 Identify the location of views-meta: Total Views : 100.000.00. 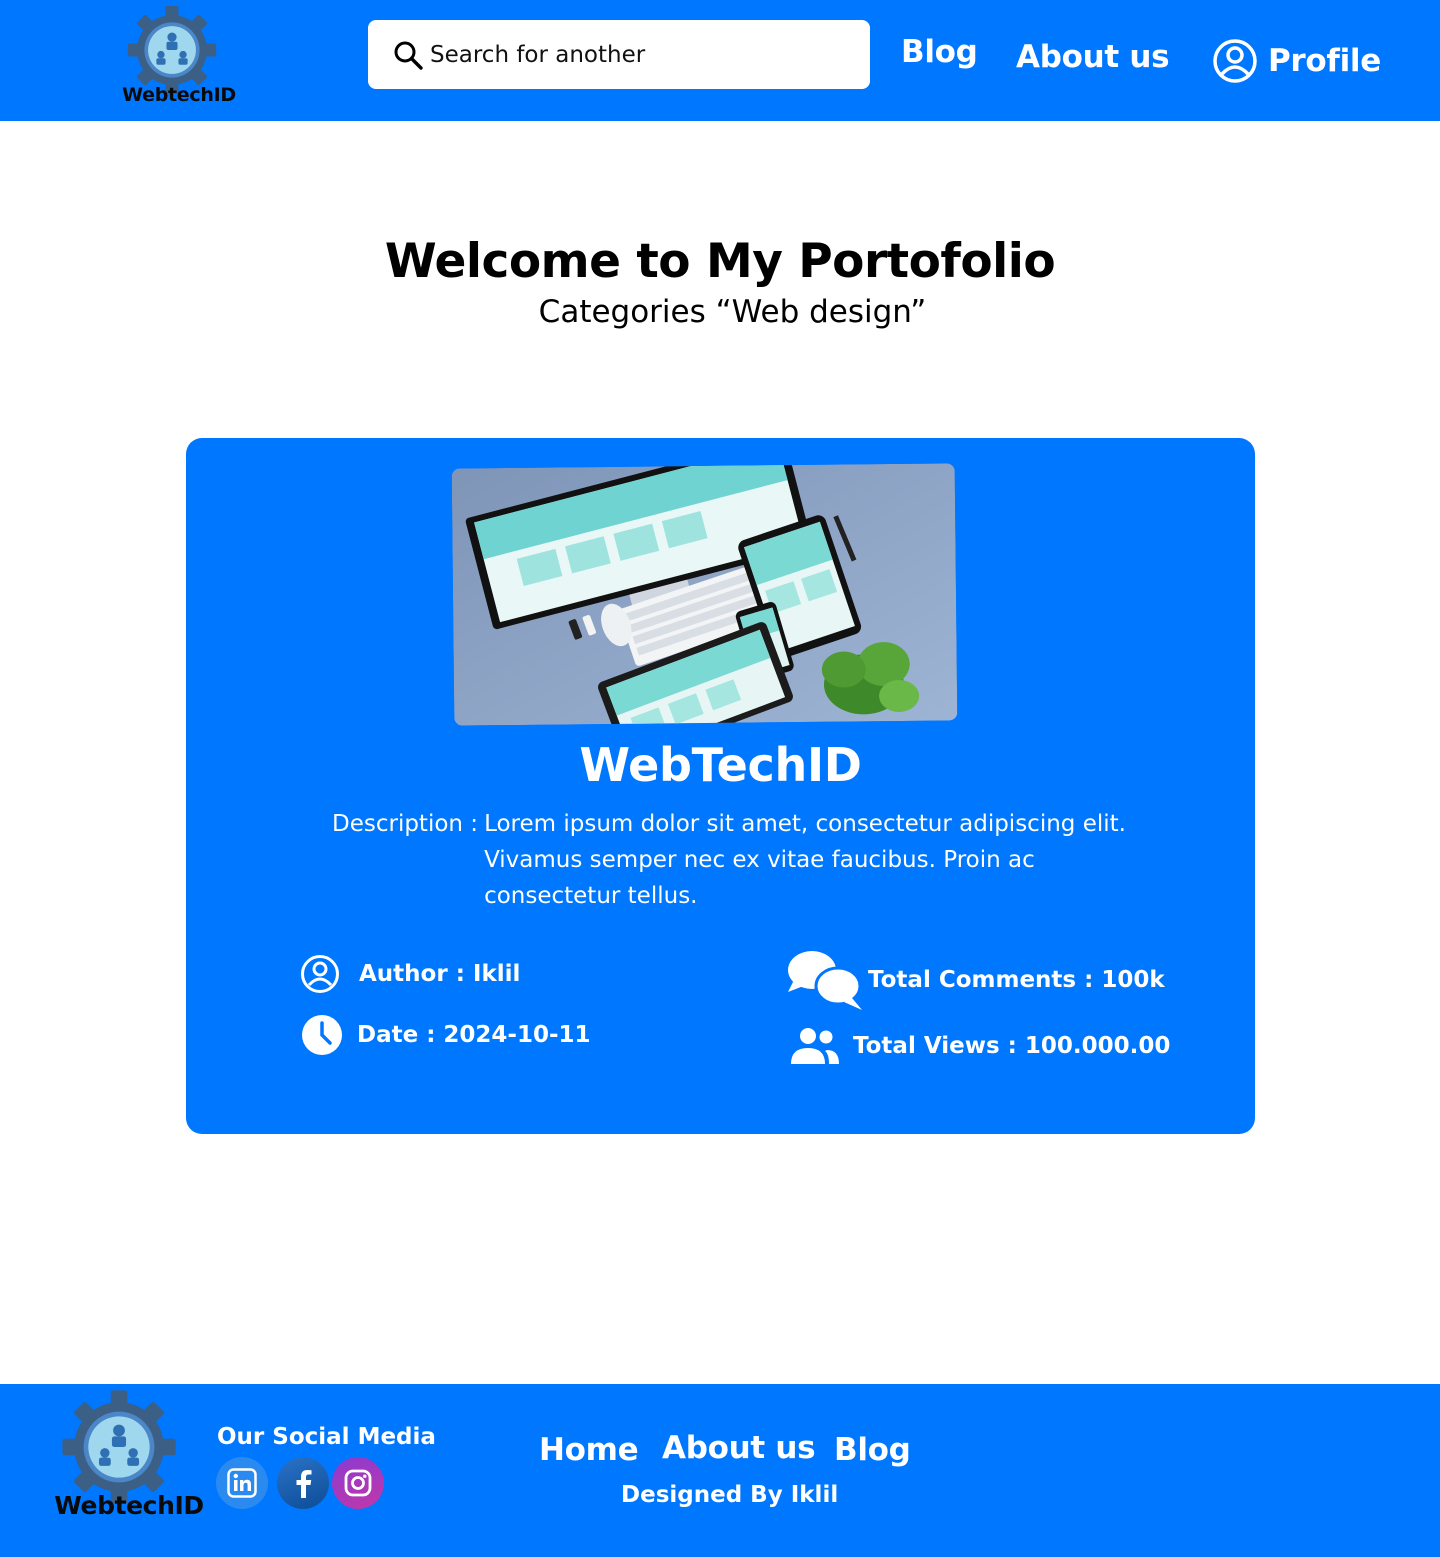
(979, 1046).